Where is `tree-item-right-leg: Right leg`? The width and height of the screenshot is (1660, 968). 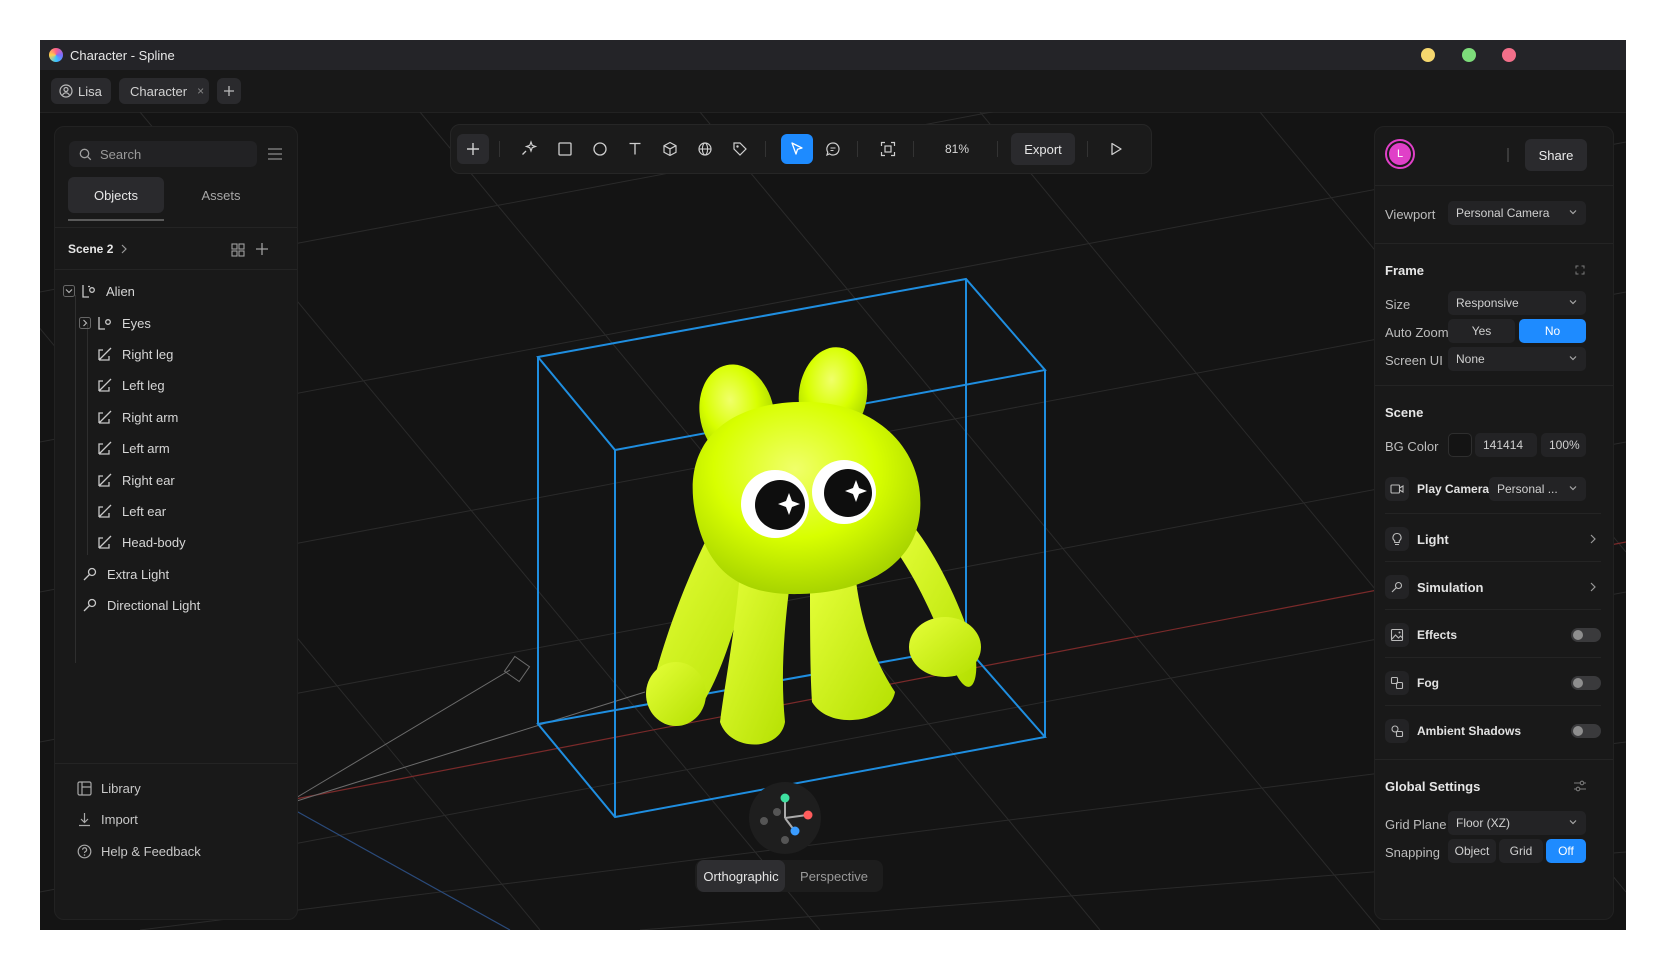
tree-item-right-leg: Right leg is located at coordinates (135, 354).